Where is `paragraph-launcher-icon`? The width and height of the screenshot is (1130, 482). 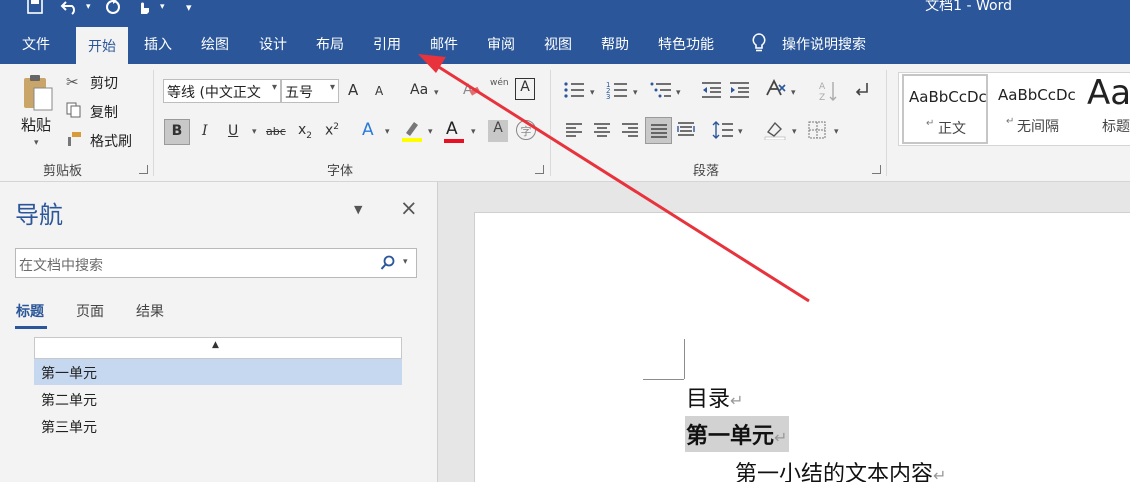
paragraph-launcher-icon is located at coordinates (876, 169).